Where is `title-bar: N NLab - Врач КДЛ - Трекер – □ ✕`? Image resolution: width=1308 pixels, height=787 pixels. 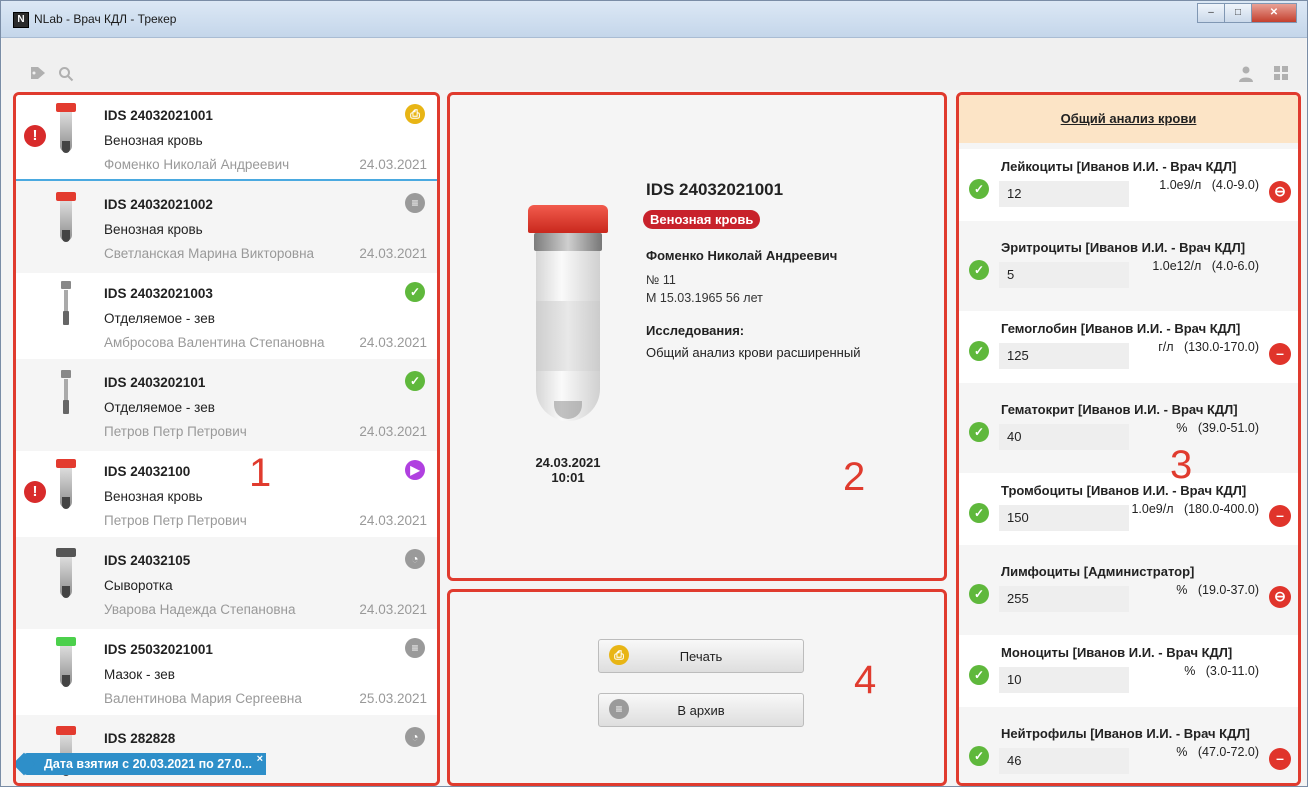 title-bar: N NLab - Врач КДЛ - Трекер – □ ✕ is located at coordinates (654, 19).